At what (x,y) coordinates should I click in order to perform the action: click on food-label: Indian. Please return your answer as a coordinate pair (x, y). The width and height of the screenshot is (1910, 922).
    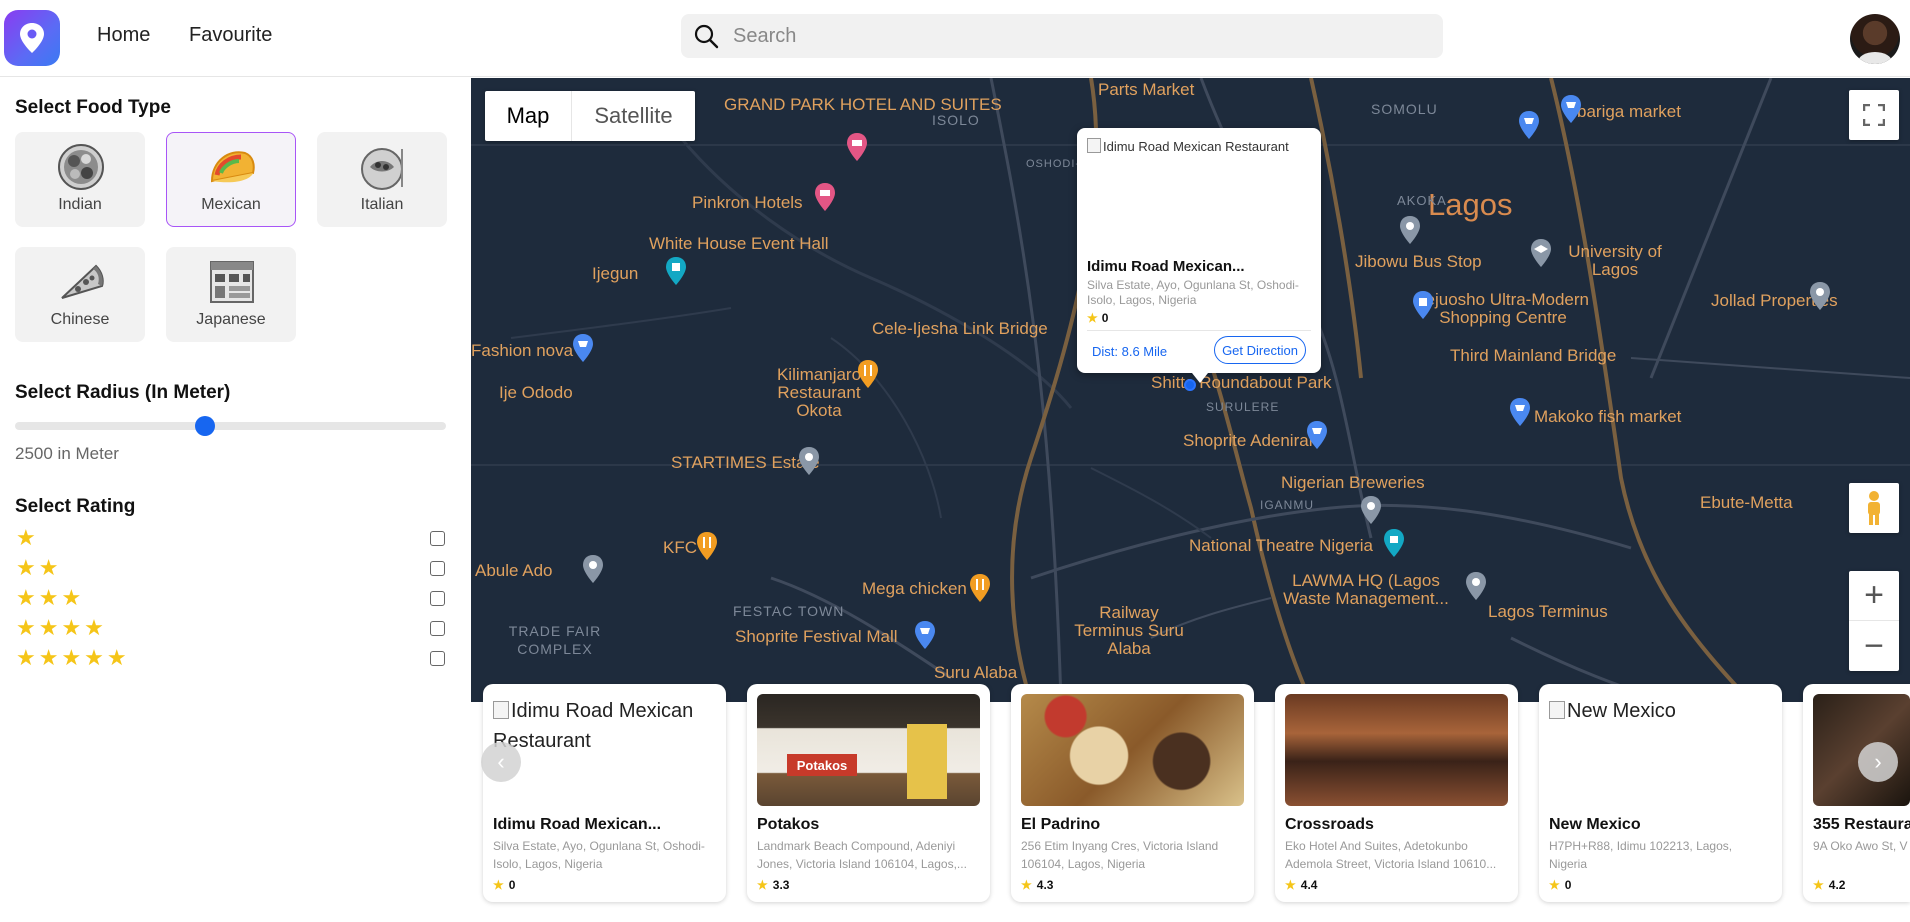
    Looking at the image, I should click on (80, 204).